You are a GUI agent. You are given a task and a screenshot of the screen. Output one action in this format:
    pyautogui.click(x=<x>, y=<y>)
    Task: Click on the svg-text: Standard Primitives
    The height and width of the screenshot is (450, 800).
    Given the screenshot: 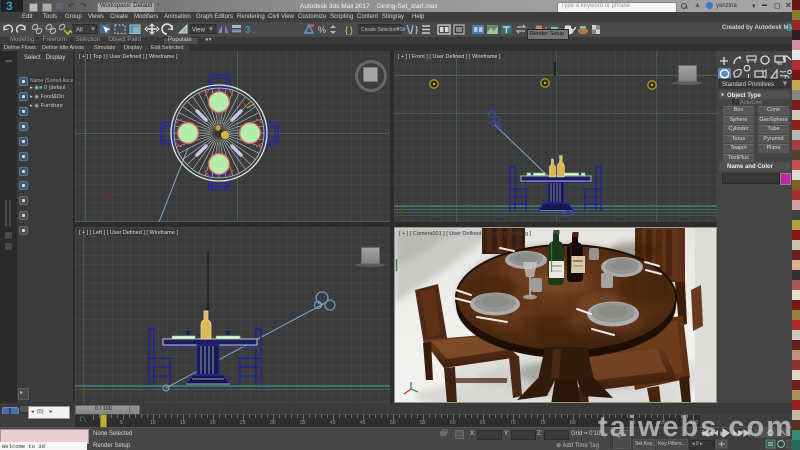 What is the action you would take?
    pyautogui.click(x=748, y=85)
    